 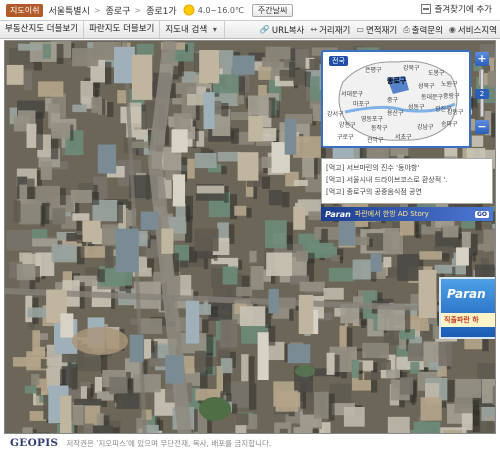 What do you see at coordinates (347, 124) in the screenshot?
I see `district-label: 양천구` at bounding box center [347, 124].